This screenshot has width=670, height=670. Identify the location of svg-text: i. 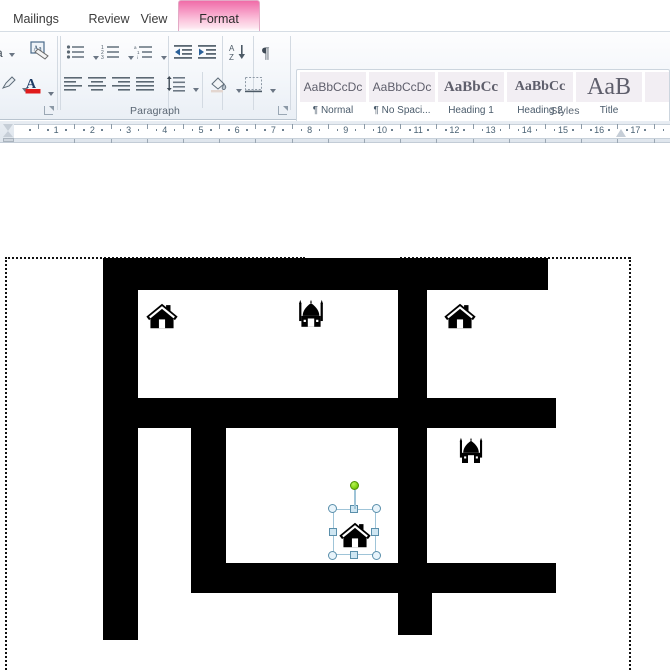
(137, 57).